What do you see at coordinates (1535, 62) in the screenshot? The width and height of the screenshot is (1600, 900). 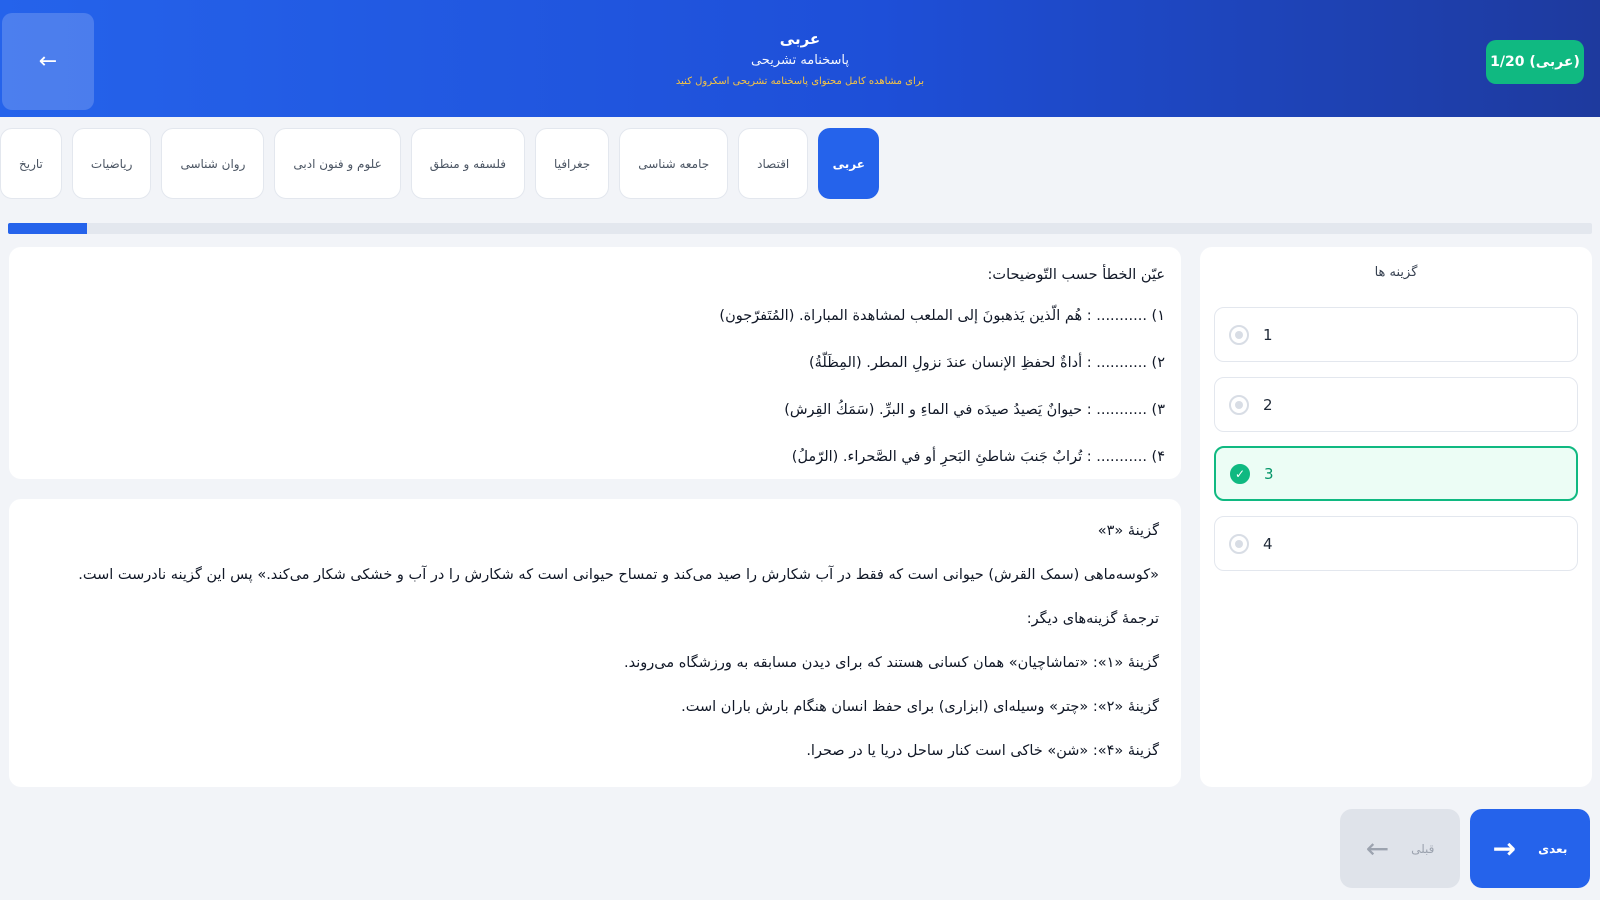 I see `question-counter-badge: 1/20 (عربی)` at bounding box center [1535, 62].